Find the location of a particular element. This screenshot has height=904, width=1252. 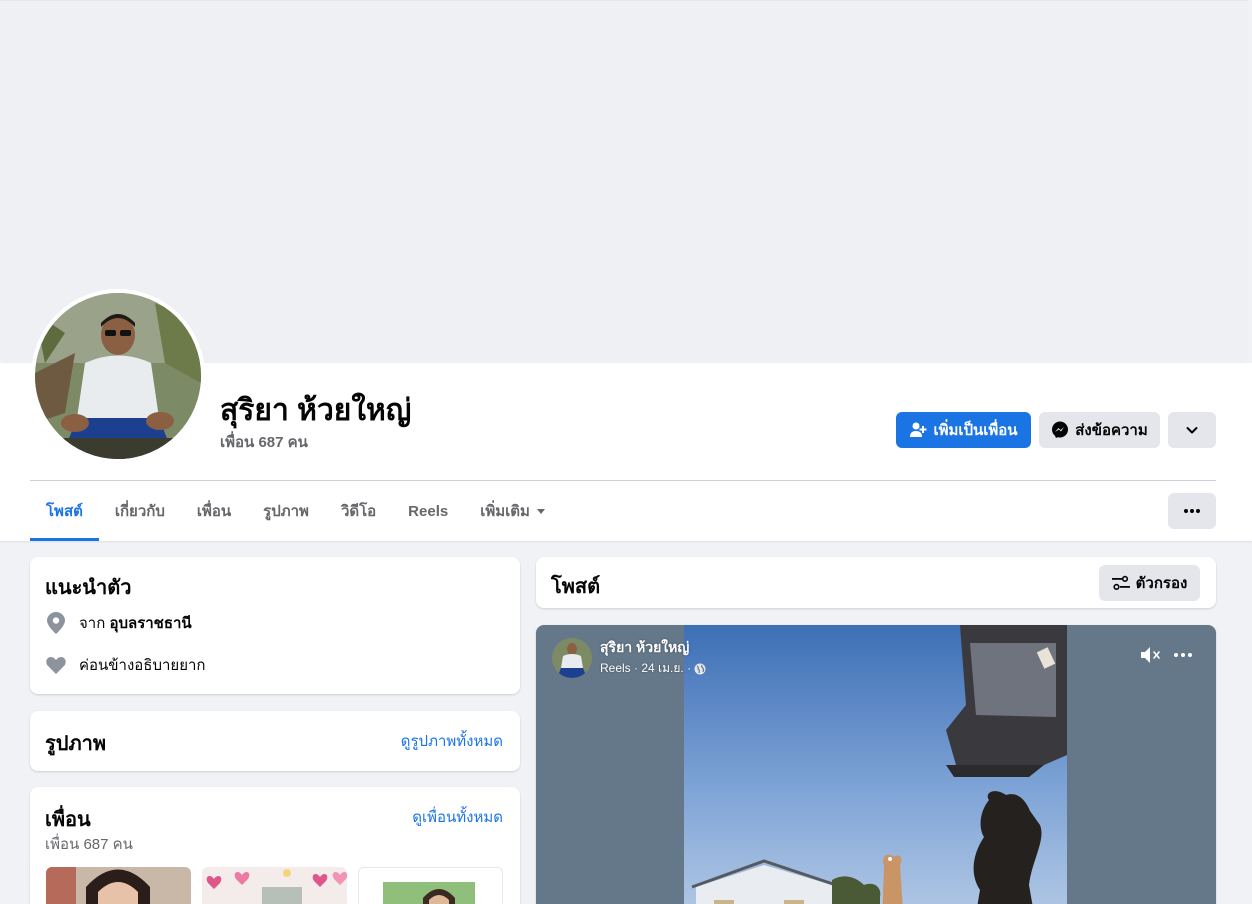

filter-button: ตัวกรอง is located at coordinates (1149, 583).